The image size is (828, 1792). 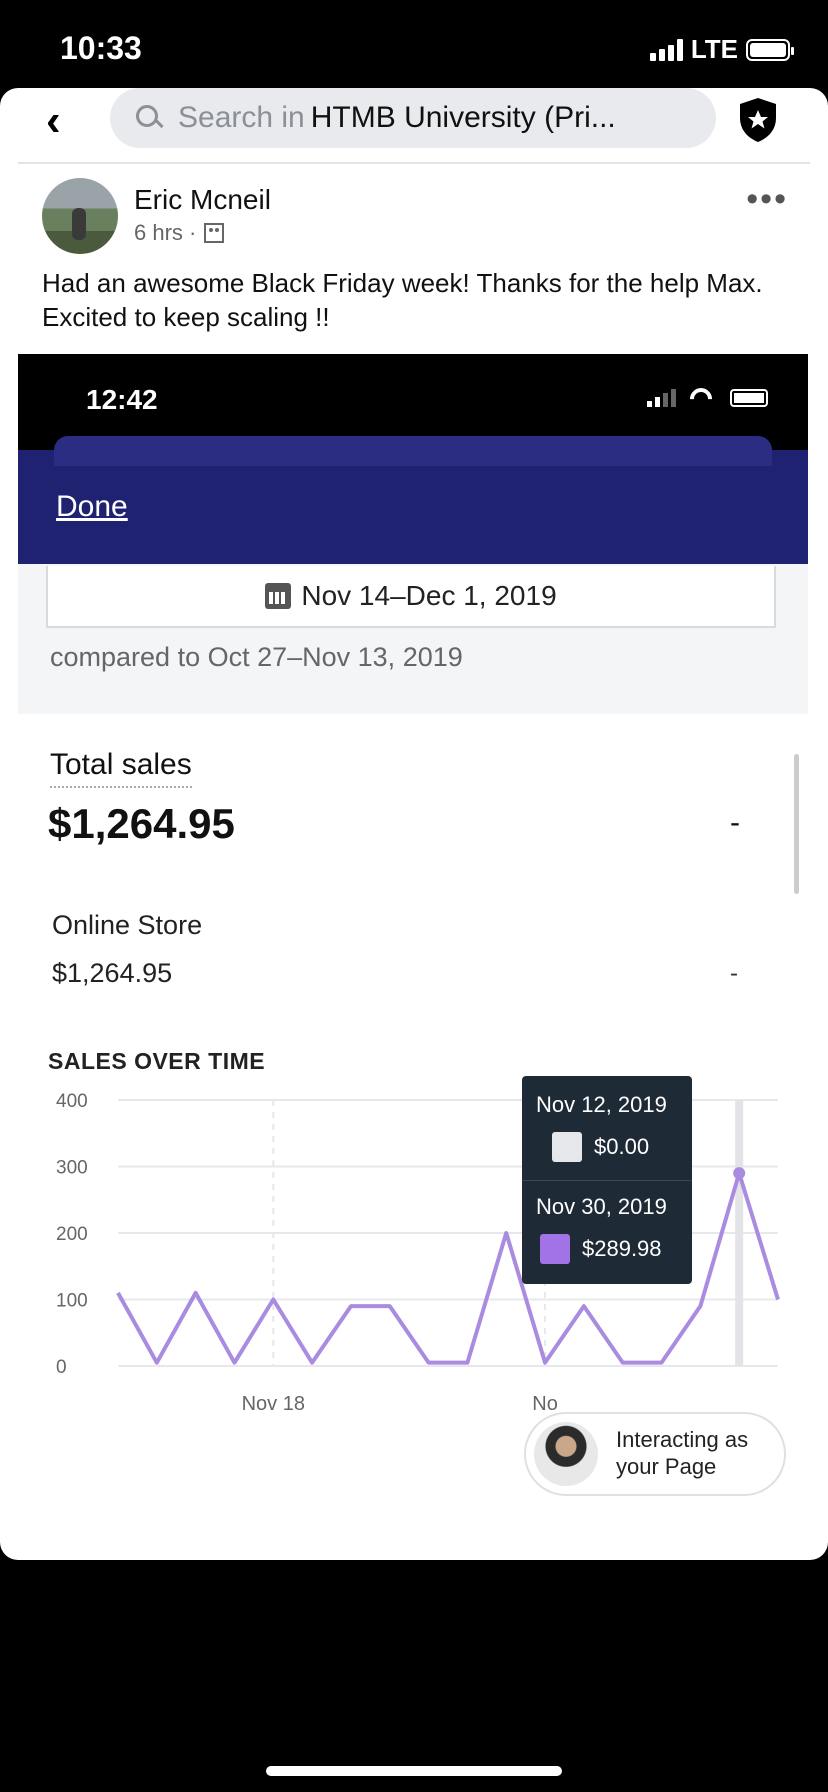 I want to click on y-tick-label: 200, so click(x=72, y=1234).